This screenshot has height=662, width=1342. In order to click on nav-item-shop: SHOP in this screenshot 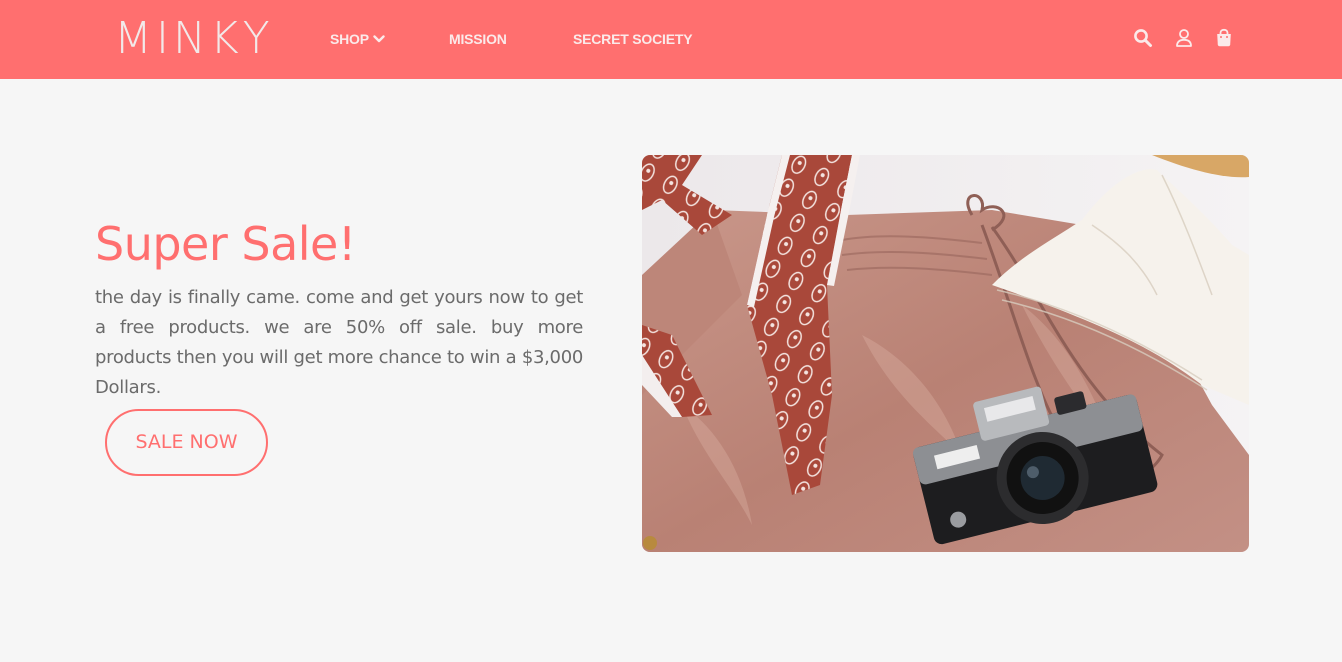, I will do `click(357, 39)`.